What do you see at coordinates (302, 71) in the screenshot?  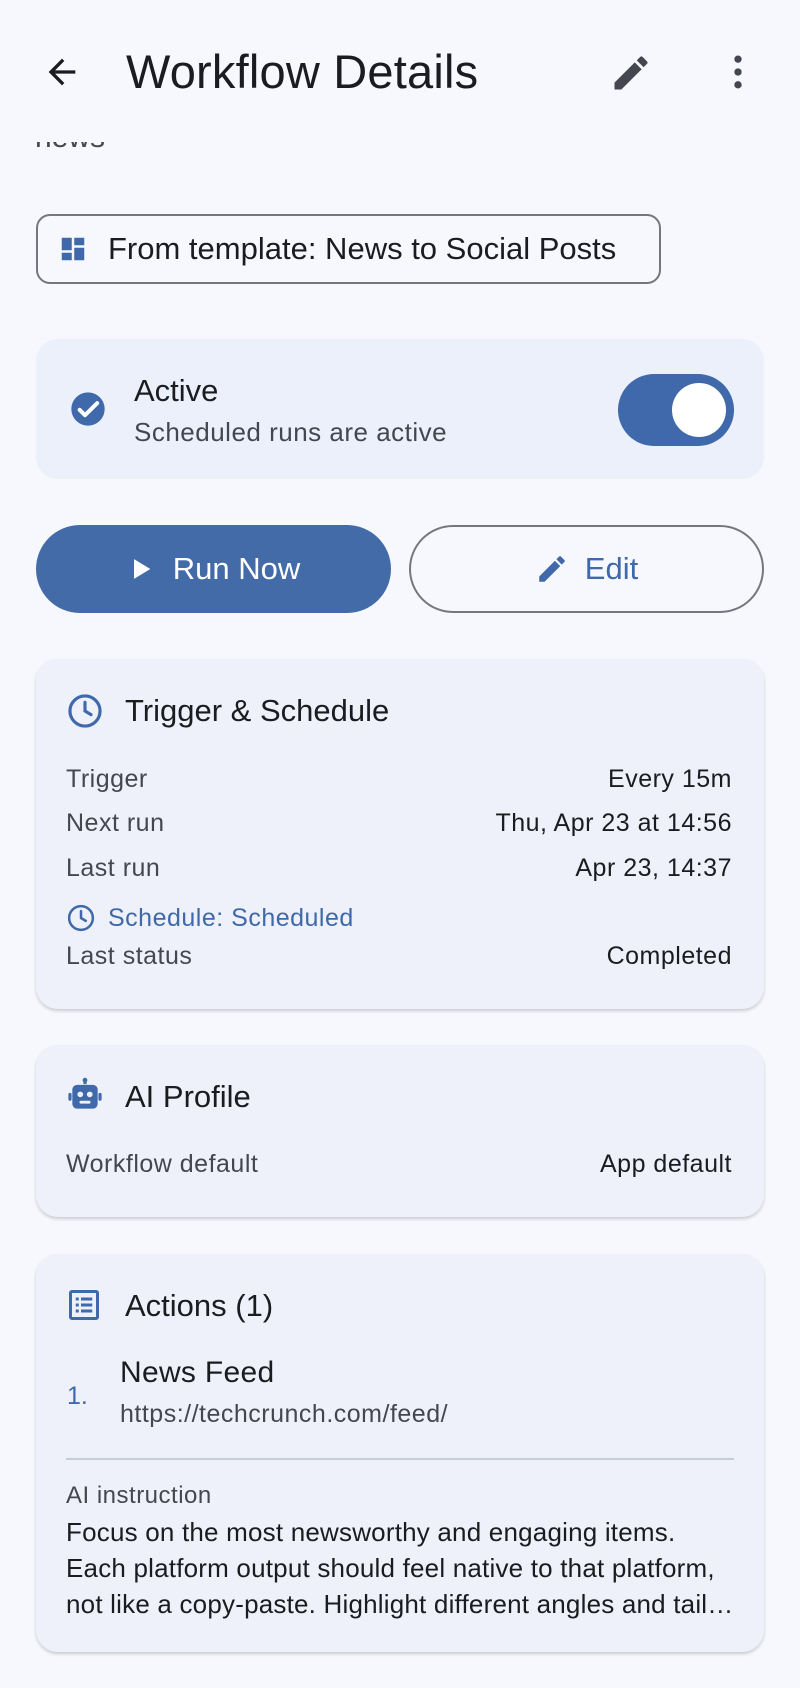 I see `page-title: Workflow Details` at bounding box center [302, 71].